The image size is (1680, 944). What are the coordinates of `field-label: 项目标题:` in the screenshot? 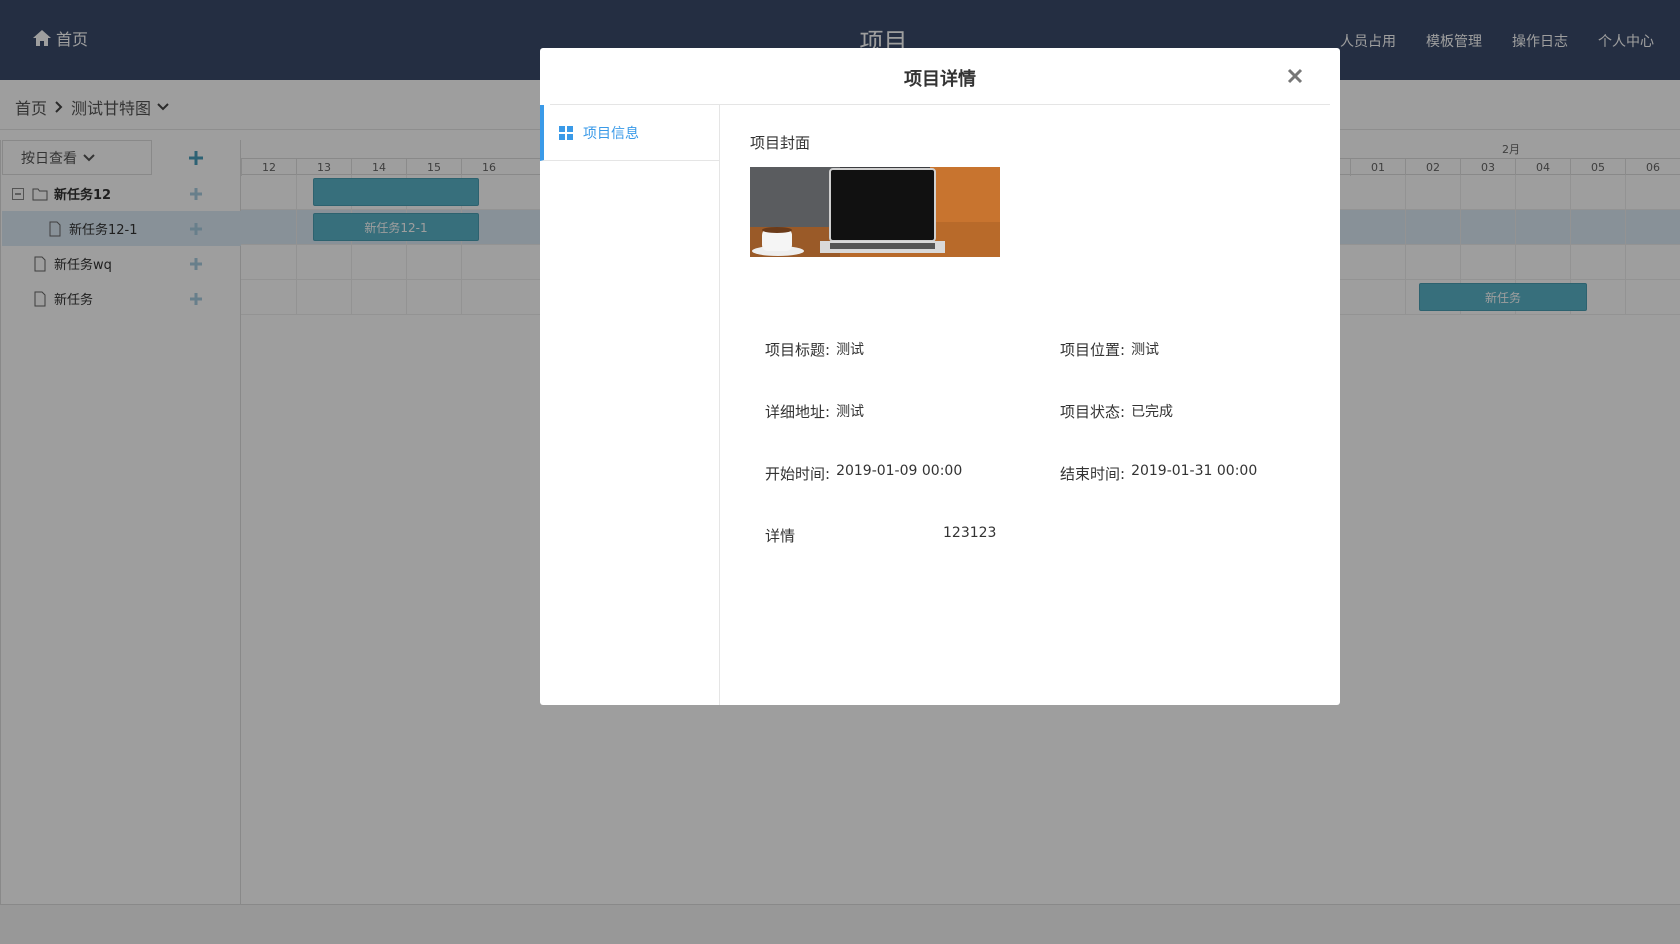 It's located at (798, 350).